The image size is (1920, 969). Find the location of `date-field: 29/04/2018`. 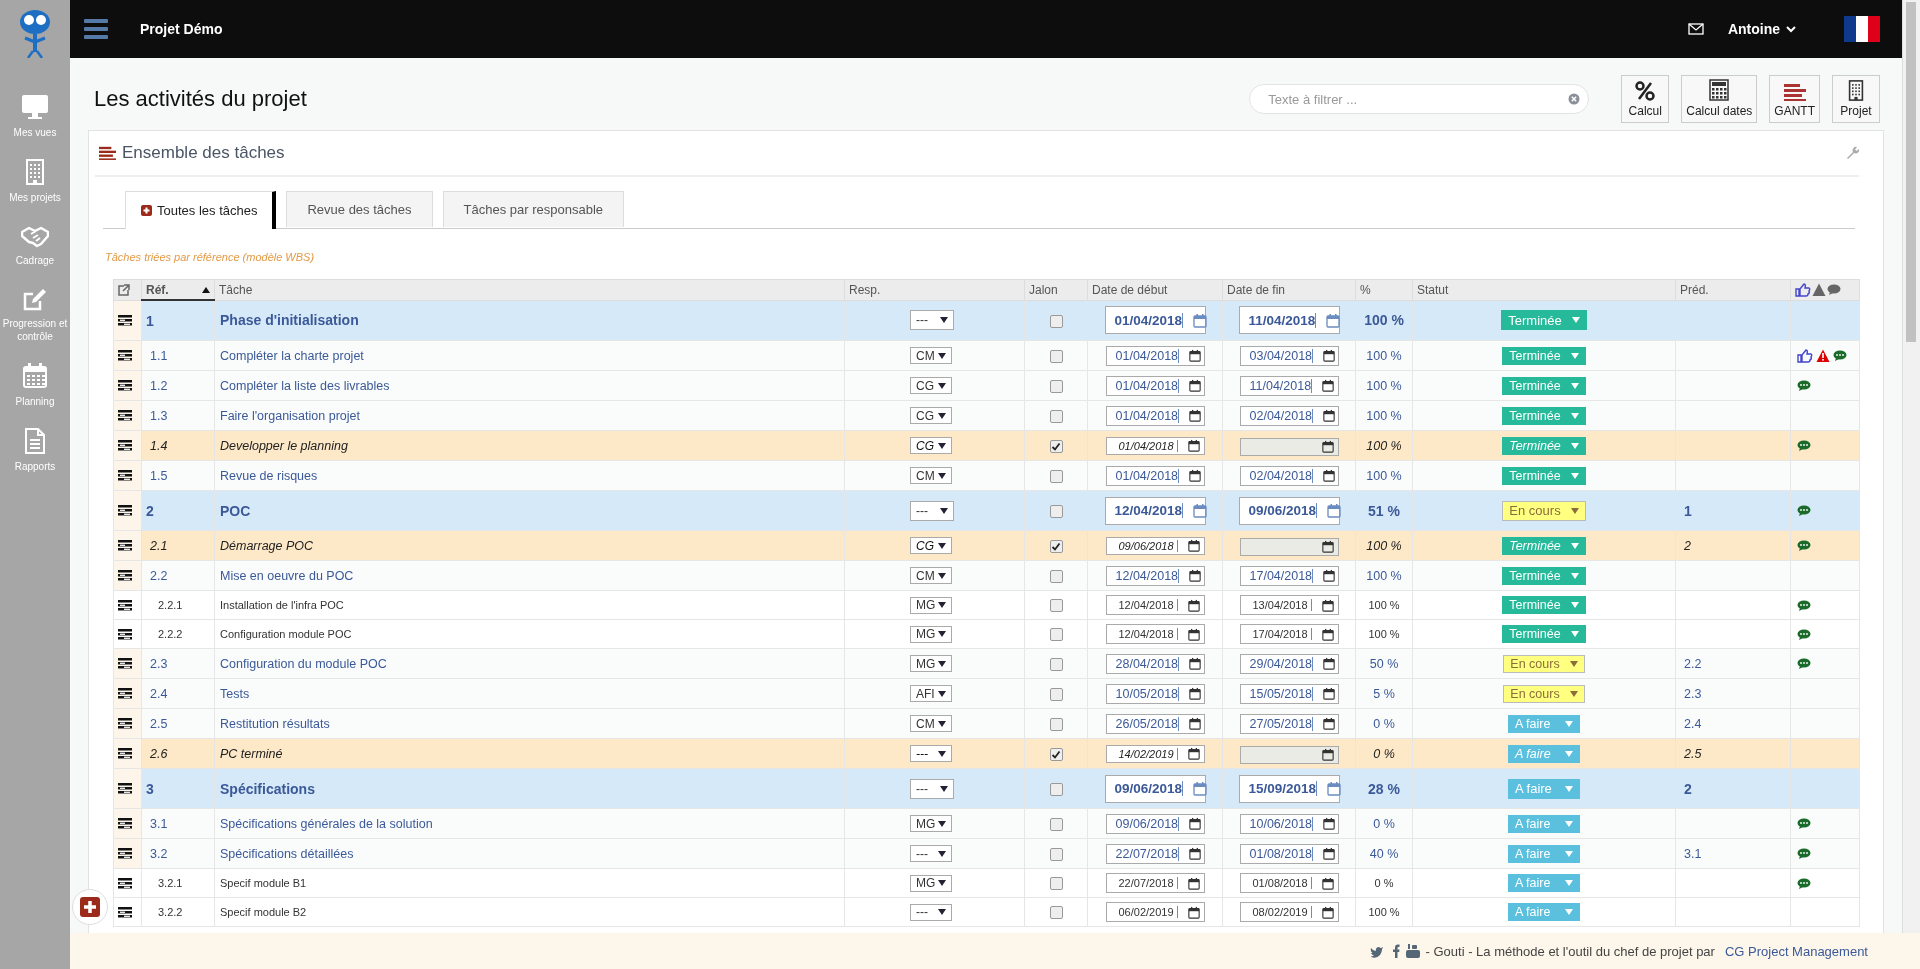

date-field: 29/04/2018 is located at coordinates (1289, 663).